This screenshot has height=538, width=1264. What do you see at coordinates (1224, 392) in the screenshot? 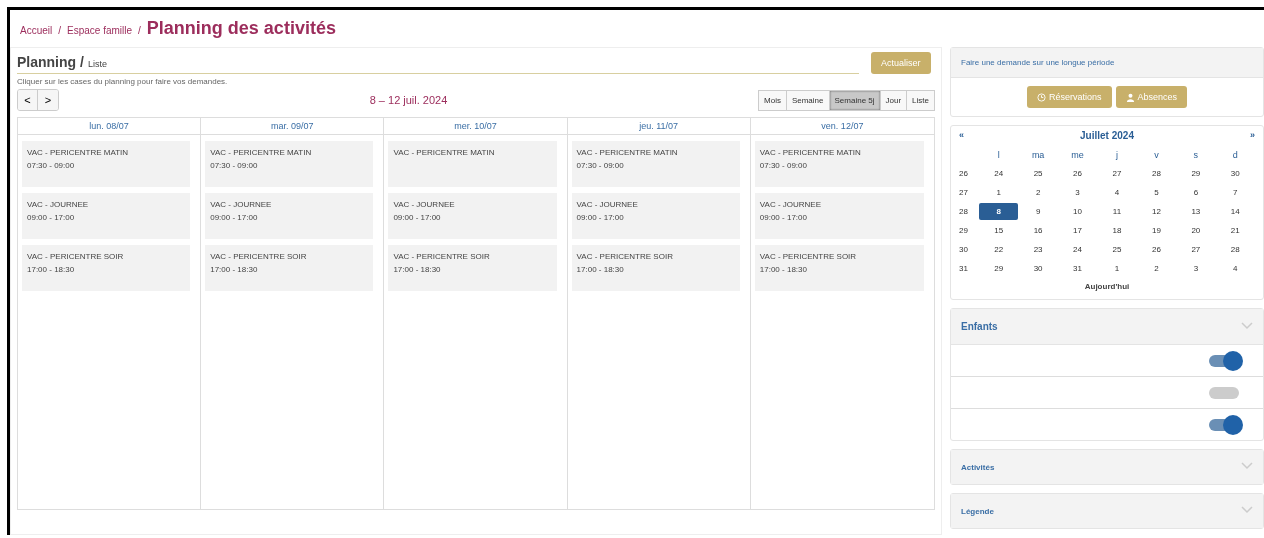
I see `toggle-switch` at bounding box center [1224, 392].